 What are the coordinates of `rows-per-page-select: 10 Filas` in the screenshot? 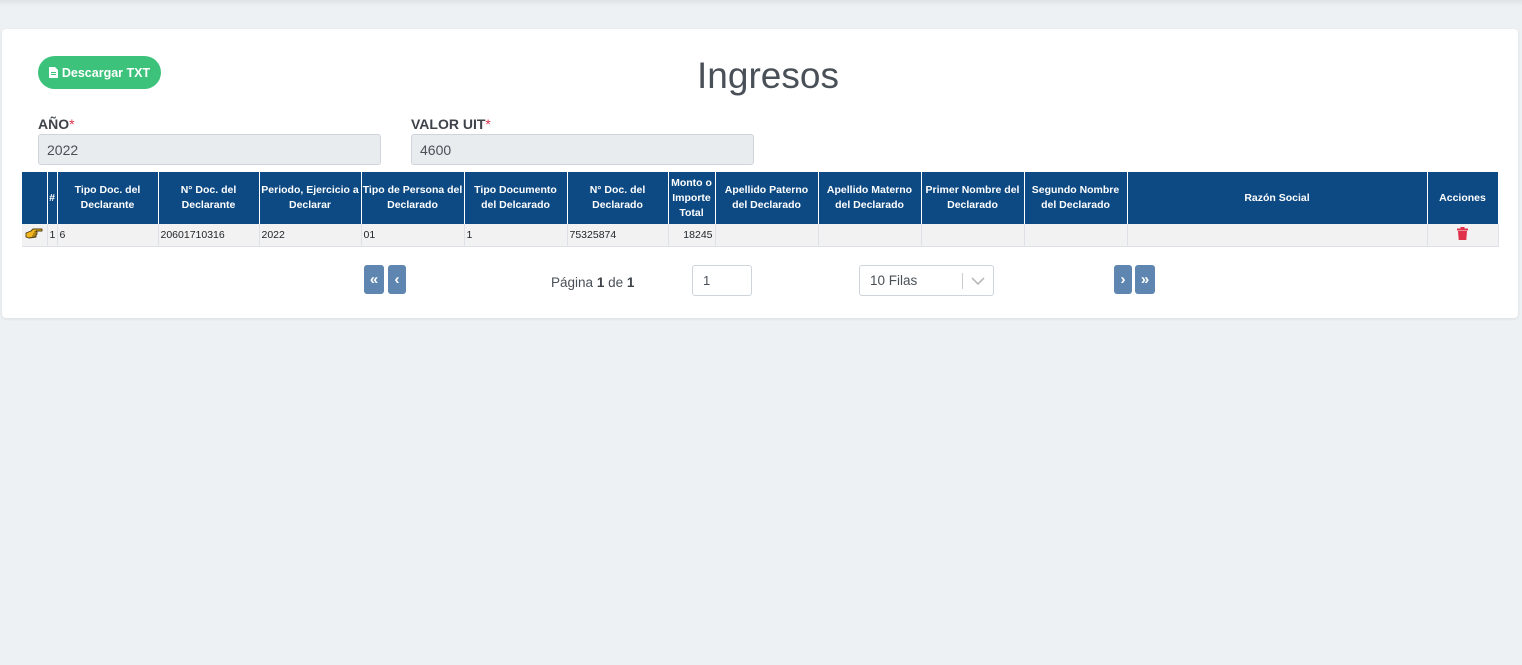 It's located at (926, 280).